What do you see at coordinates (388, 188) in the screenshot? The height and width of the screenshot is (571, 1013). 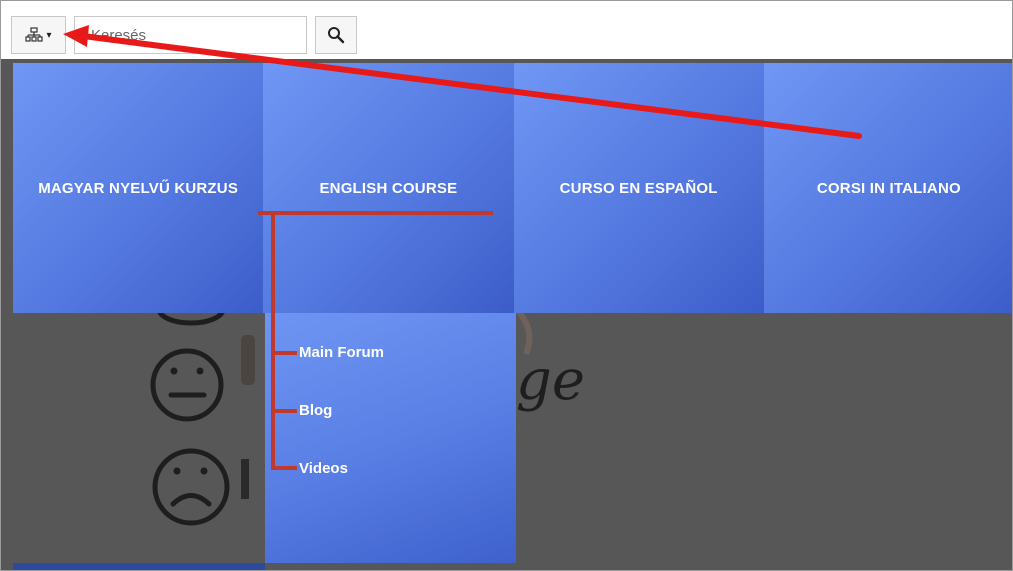 I see `nav-item-english: ENGLISH COURSE` at bounding box center [388, 188].